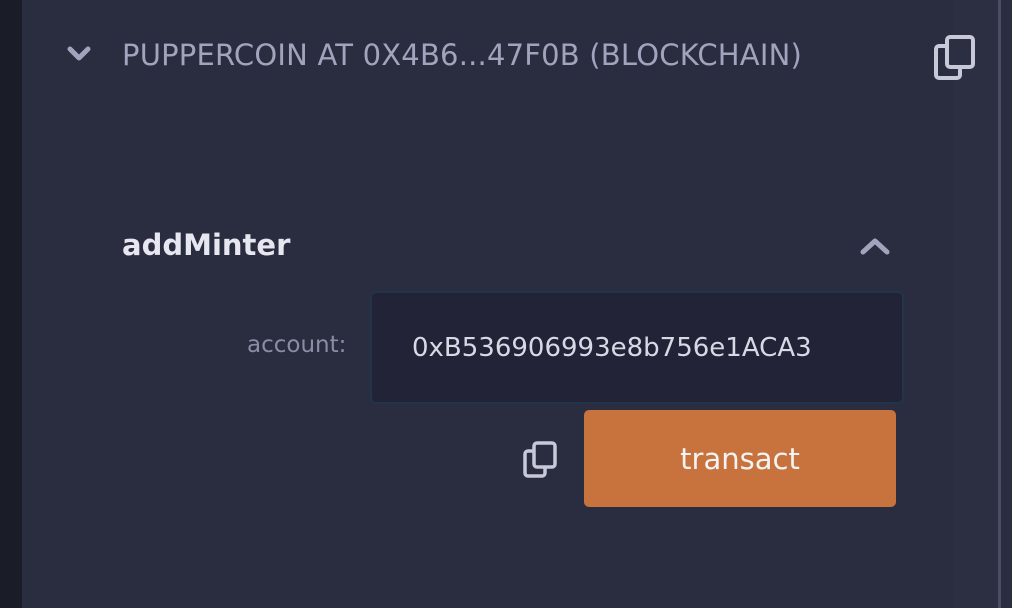 This screenshot has width=1012, height=608. Describe the element at coordinates (11, 304) in the screenshot. I see `left-border` at that location.